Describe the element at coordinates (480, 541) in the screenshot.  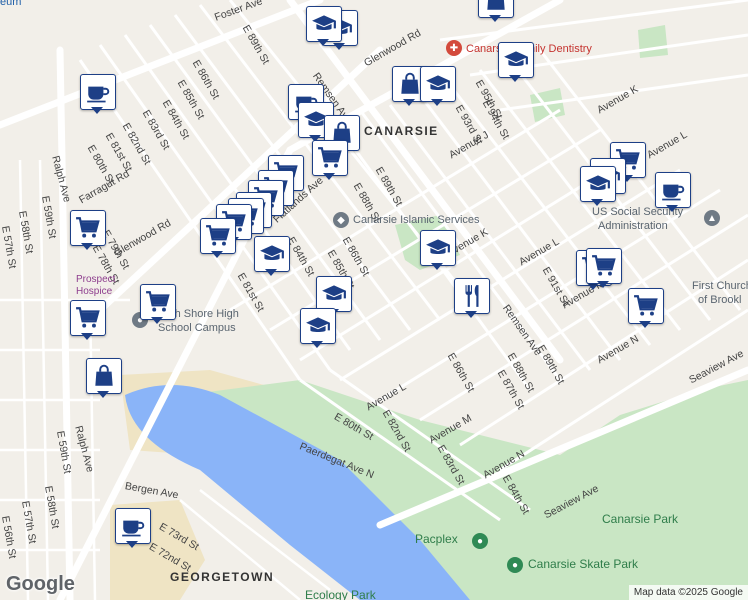
I see `pacplex-icon: ●` at that location.